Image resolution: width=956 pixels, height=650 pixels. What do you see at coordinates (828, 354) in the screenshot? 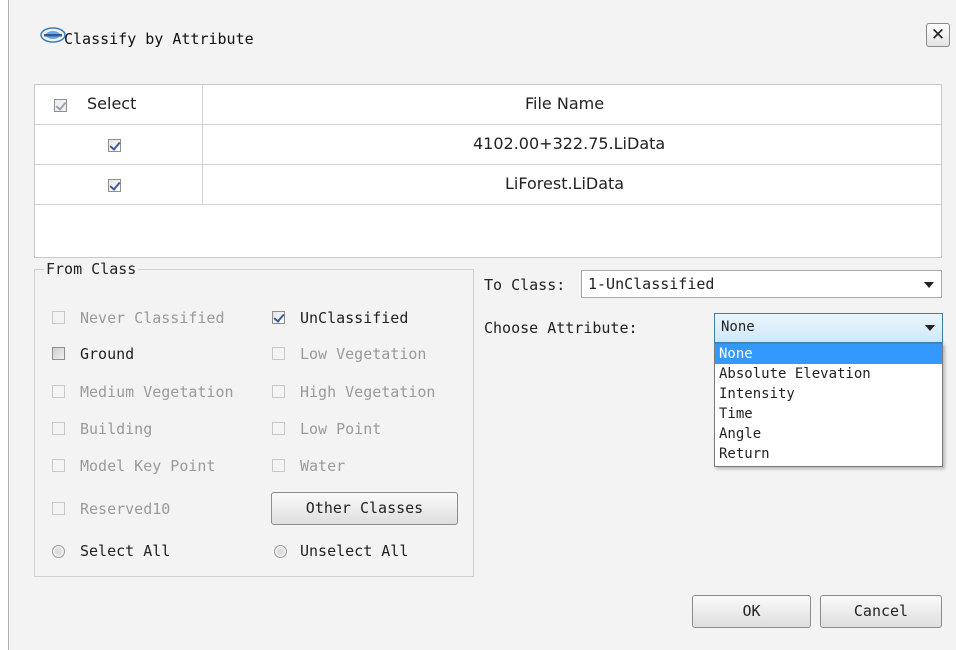
I see `attribute-option-none: None` at bounding box center [828, 354].